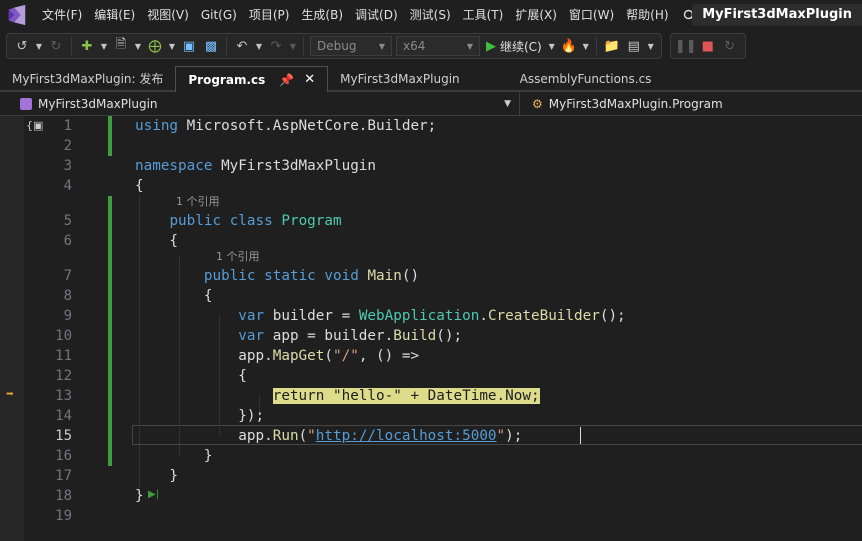  I want to click on line-number: 18, so click(63, 496).